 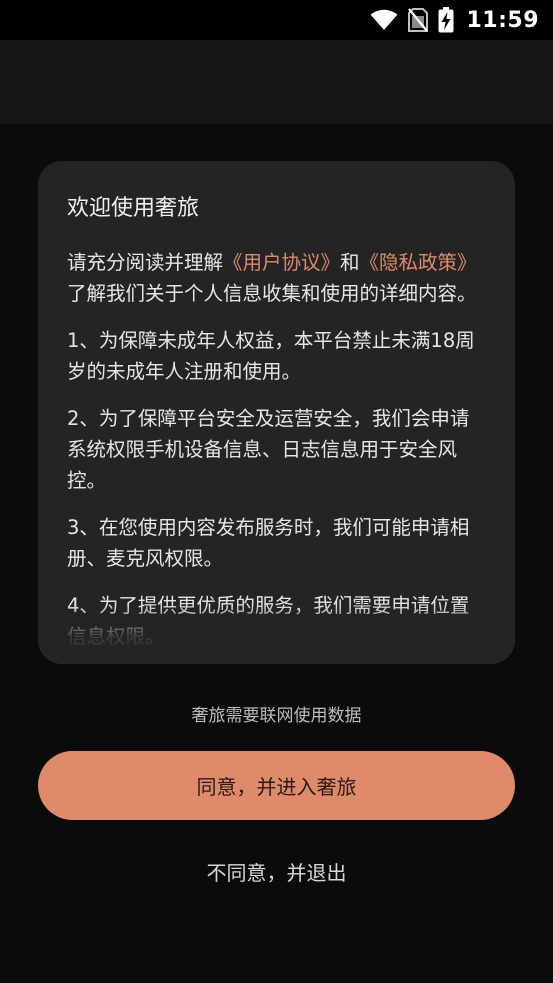 What do you see at coordinates (418, 262) in the screenshot?
I see `privacy-policy-link: 《隐私政策》` at bounding box center [418, 262].